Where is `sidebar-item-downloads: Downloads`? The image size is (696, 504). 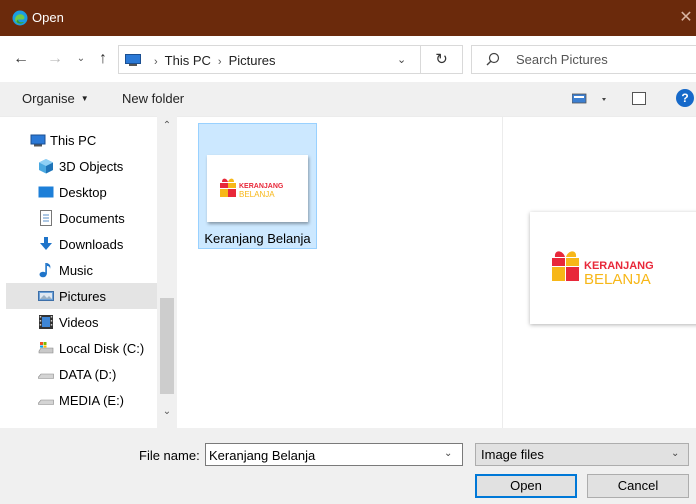
sidebar-item-downloads: Downloads is located at coordinates (81, 244).